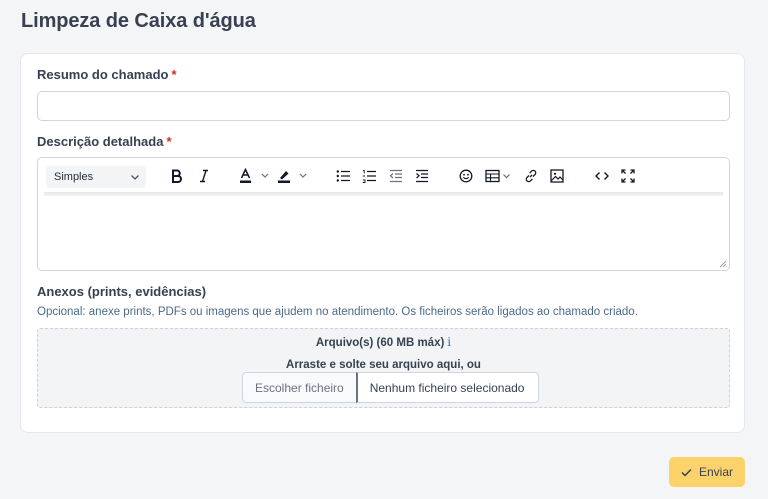 The height and width of the screenshot is (499, 768). I want to click on numbered-list-icon, so click(369, 176).